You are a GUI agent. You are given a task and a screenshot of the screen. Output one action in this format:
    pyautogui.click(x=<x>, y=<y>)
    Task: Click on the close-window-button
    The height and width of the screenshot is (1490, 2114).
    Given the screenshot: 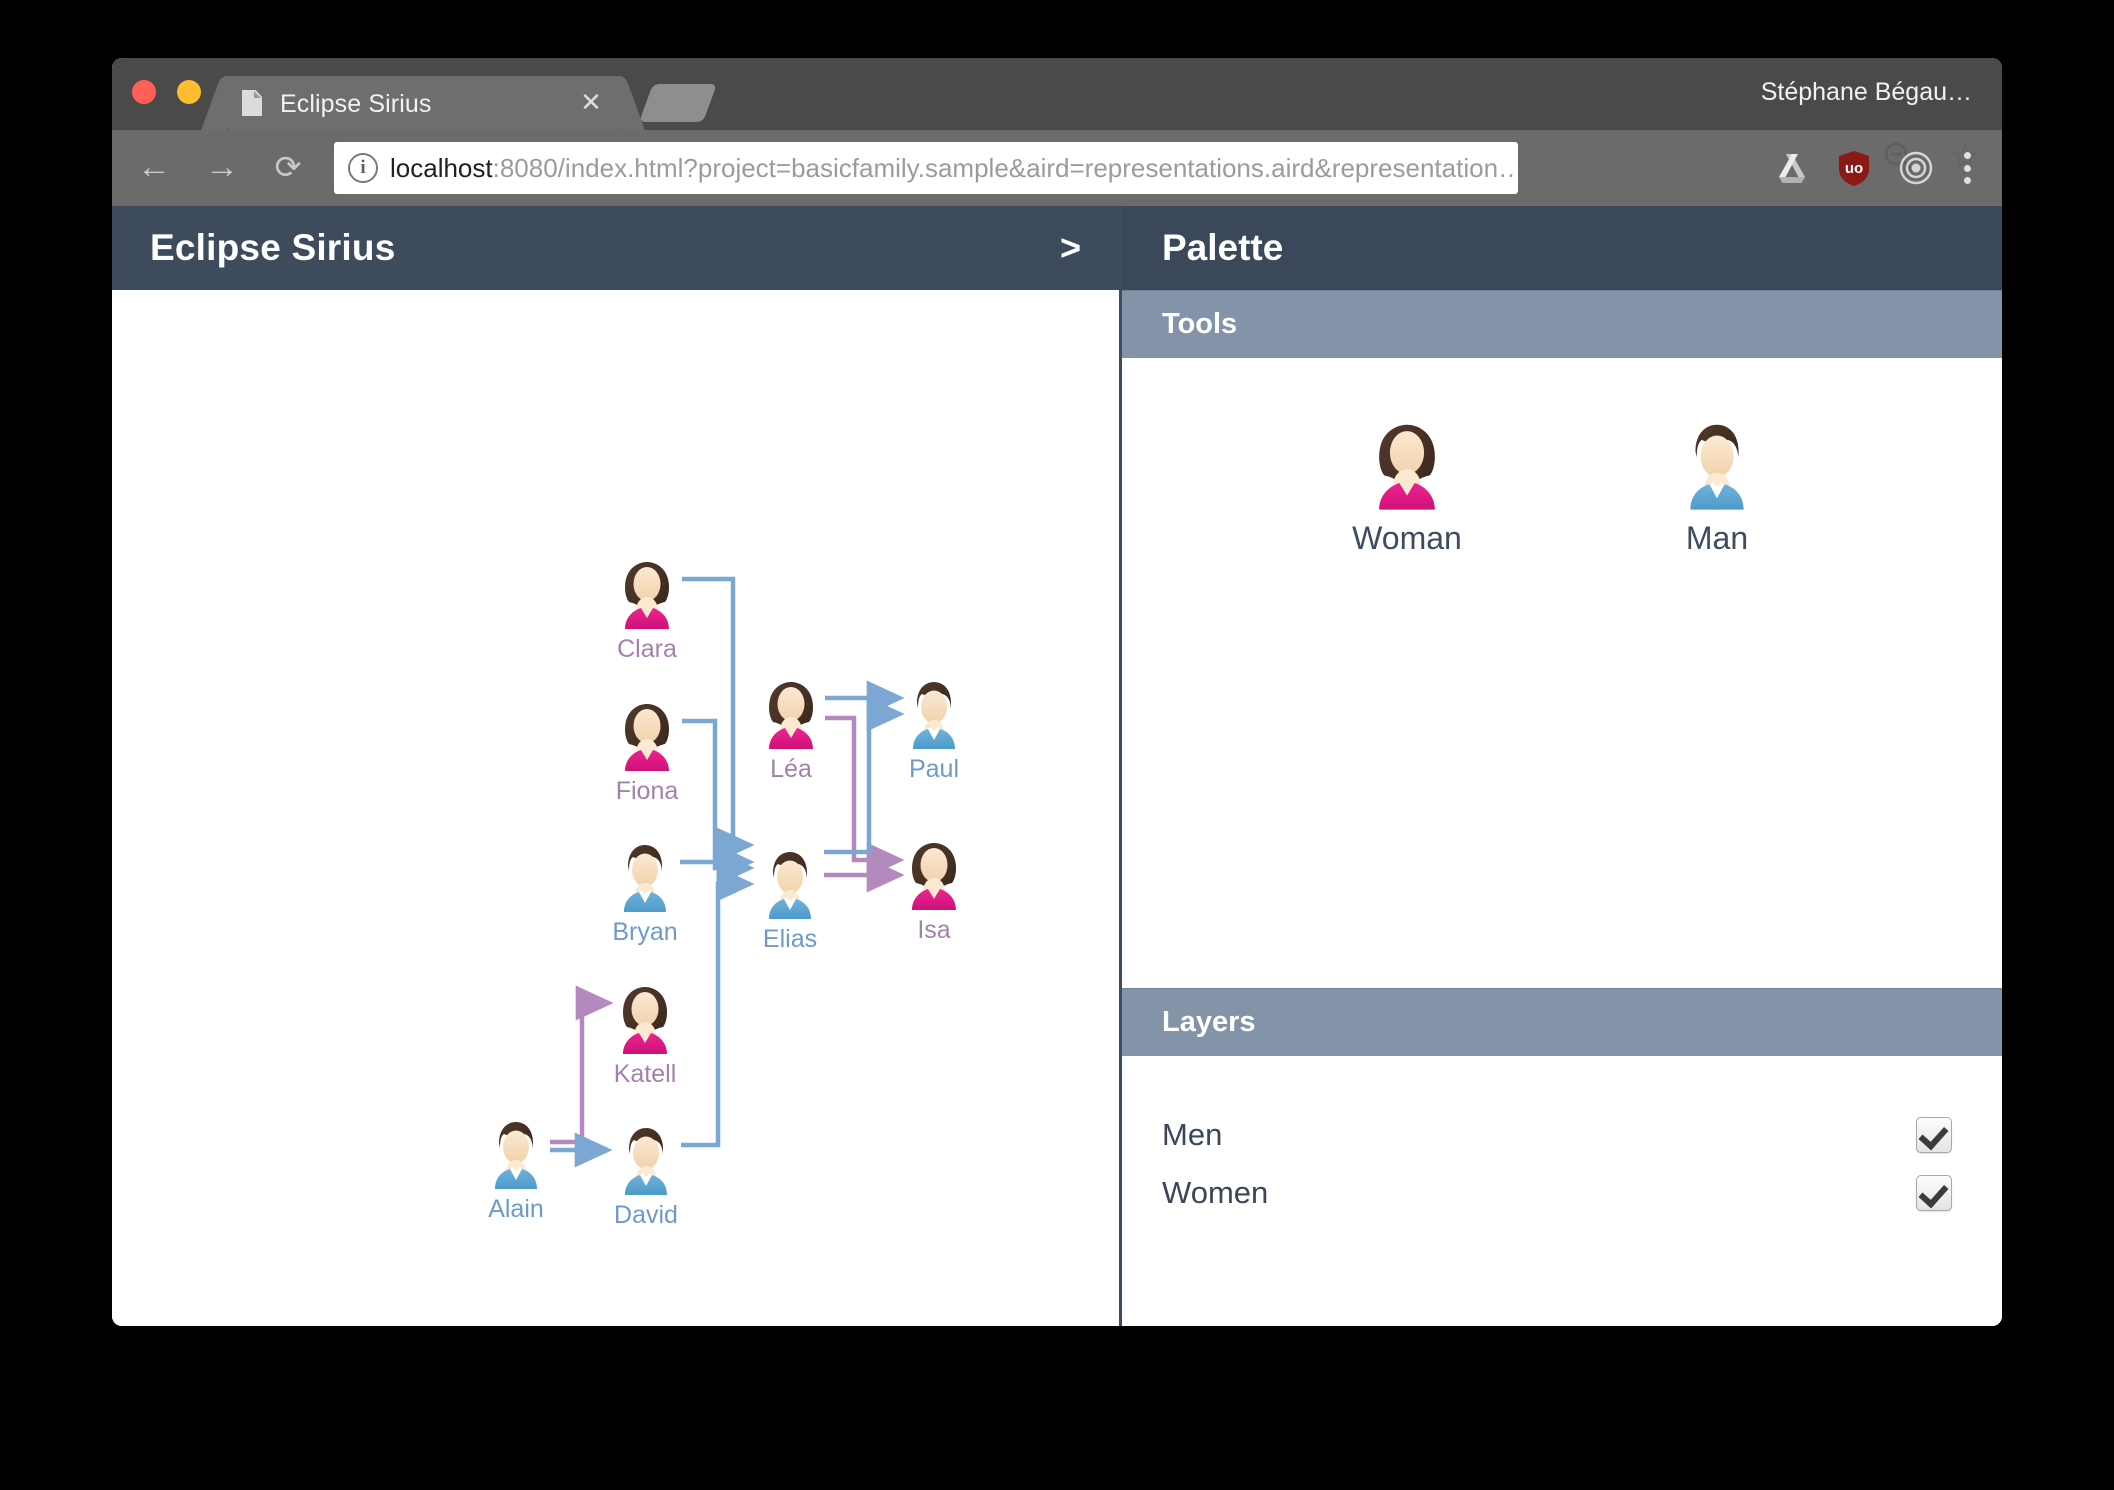 What is the action you would take?
    pyautogui.click(x=144, y=92)
    